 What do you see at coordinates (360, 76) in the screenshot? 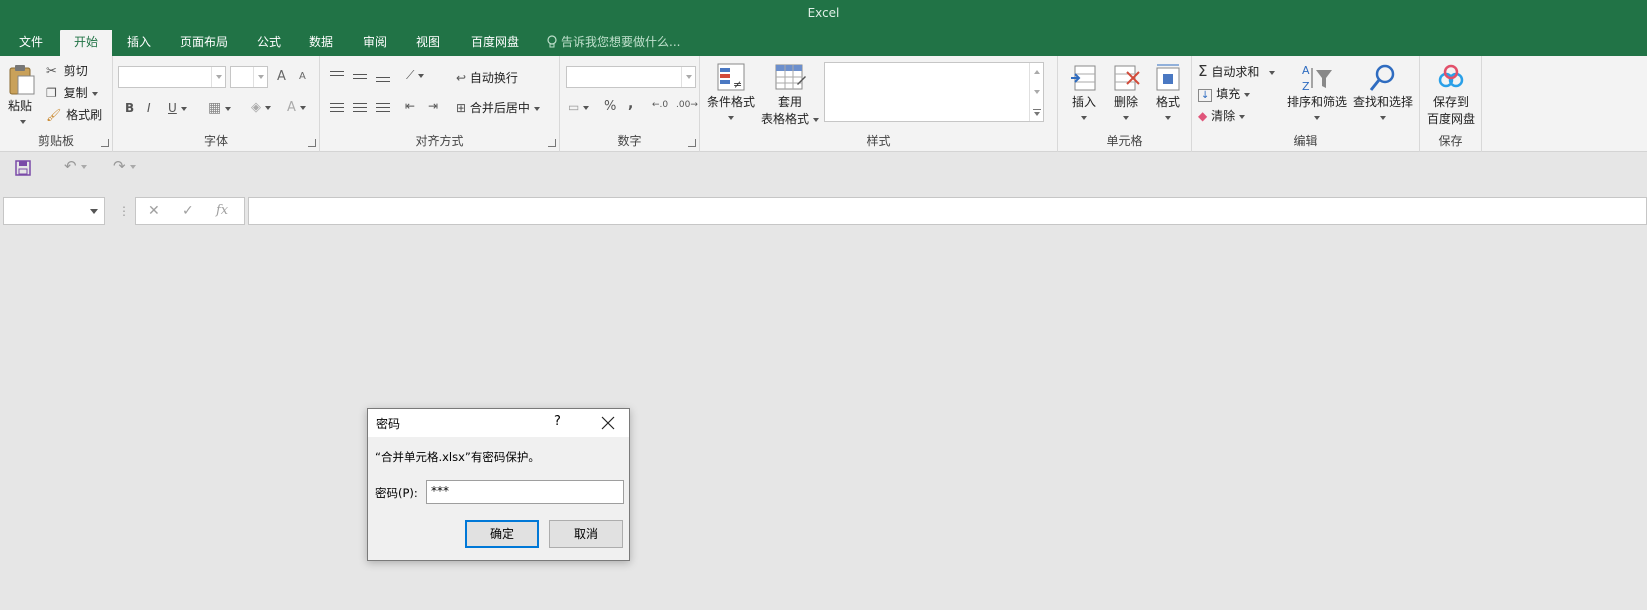
I see `middle-align-icon` at bounding box center [360, 76].